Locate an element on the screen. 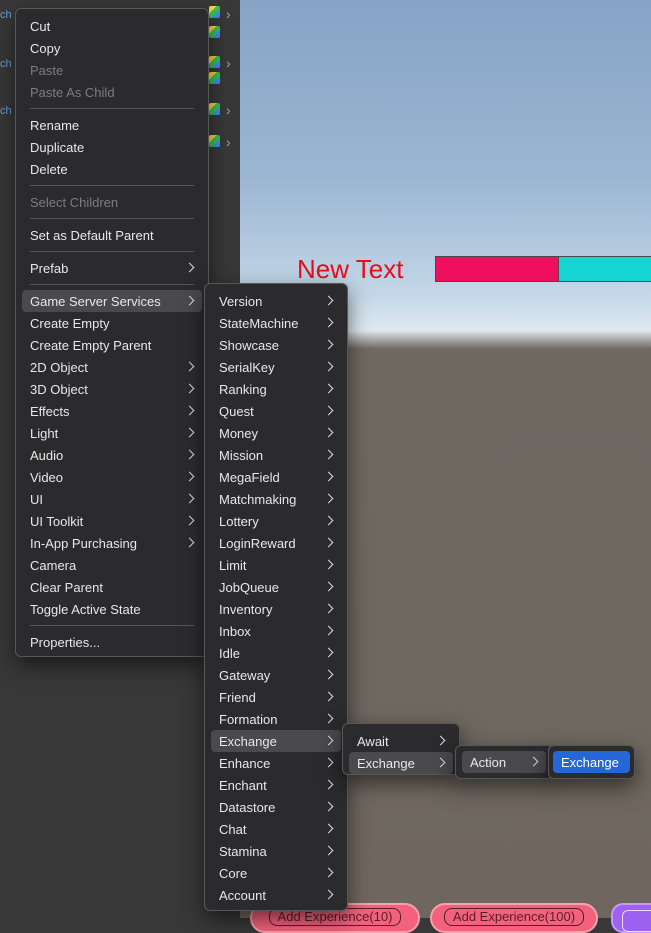 This screenshot has height=933, width=651. menu-item-account: Account is located at coordinates (276, 895).